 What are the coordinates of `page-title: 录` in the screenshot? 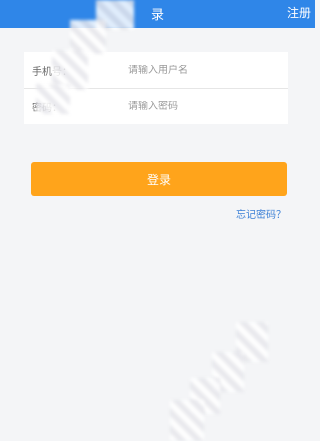 It's located at (157, 15).